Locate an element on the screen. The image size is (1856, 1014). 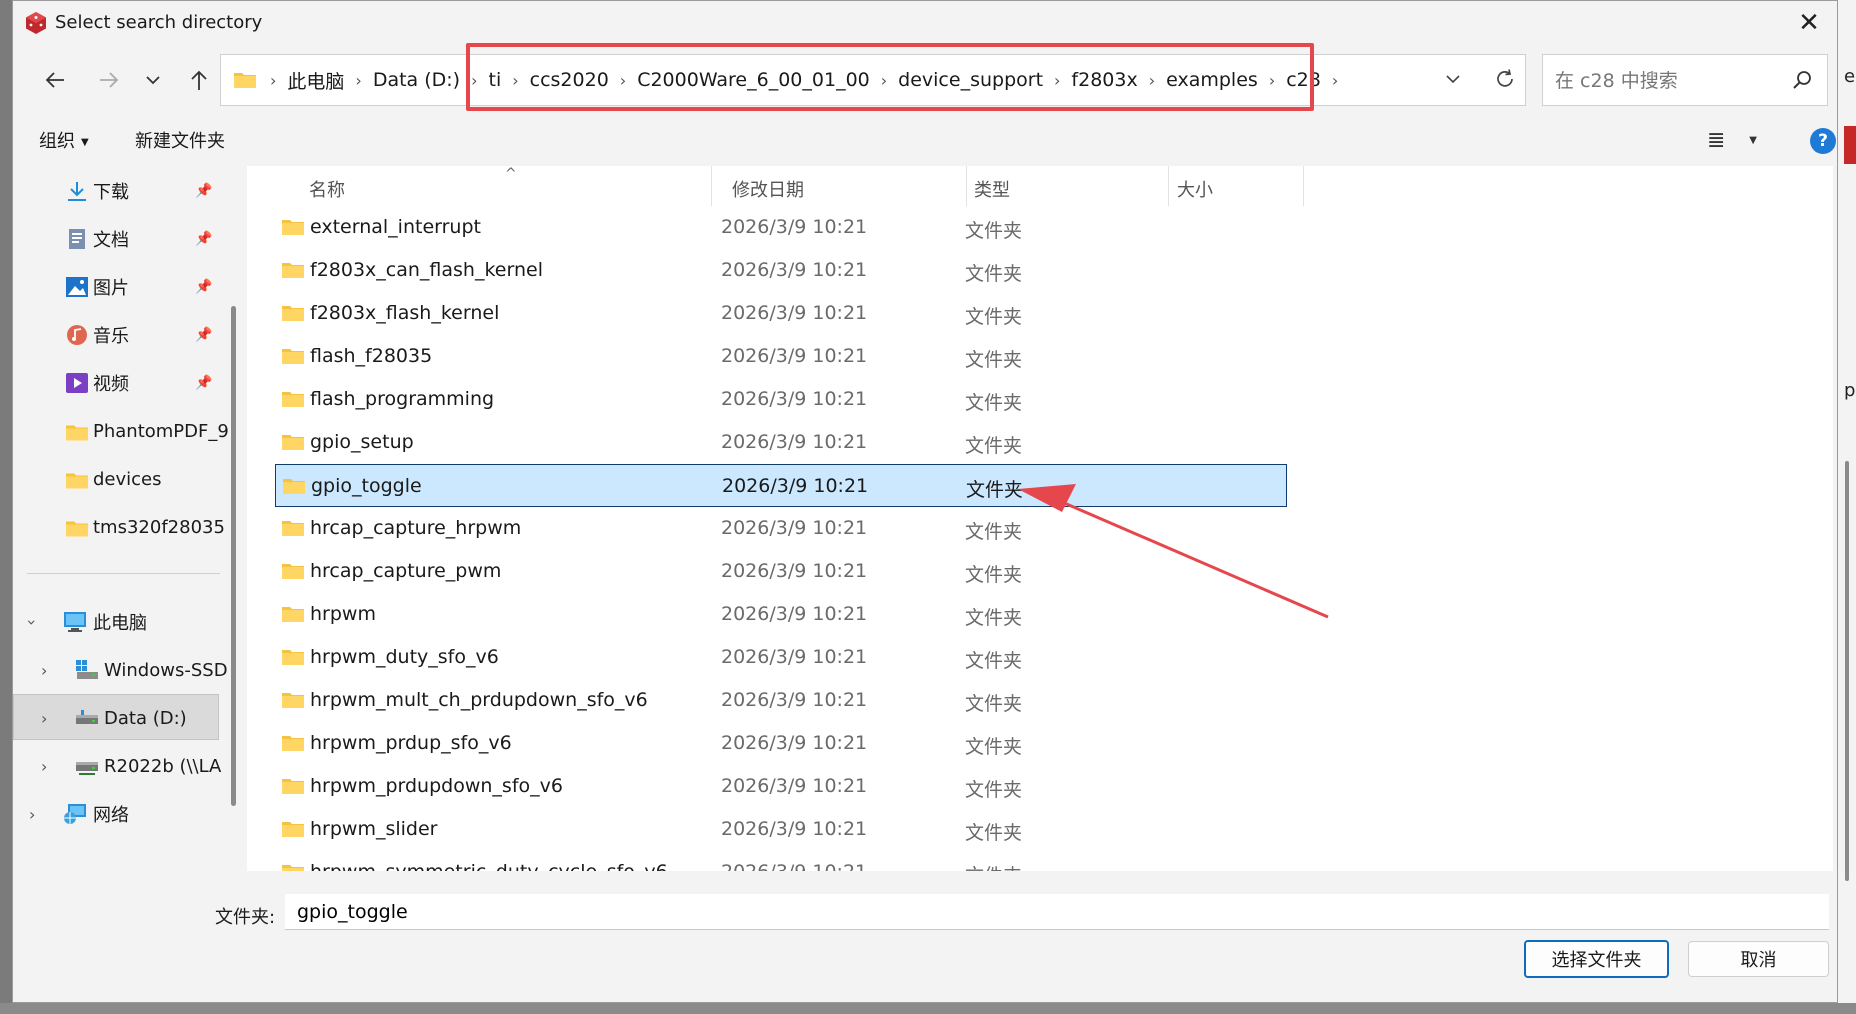
address-history-dropdown is located at coordinates (1453, 79).